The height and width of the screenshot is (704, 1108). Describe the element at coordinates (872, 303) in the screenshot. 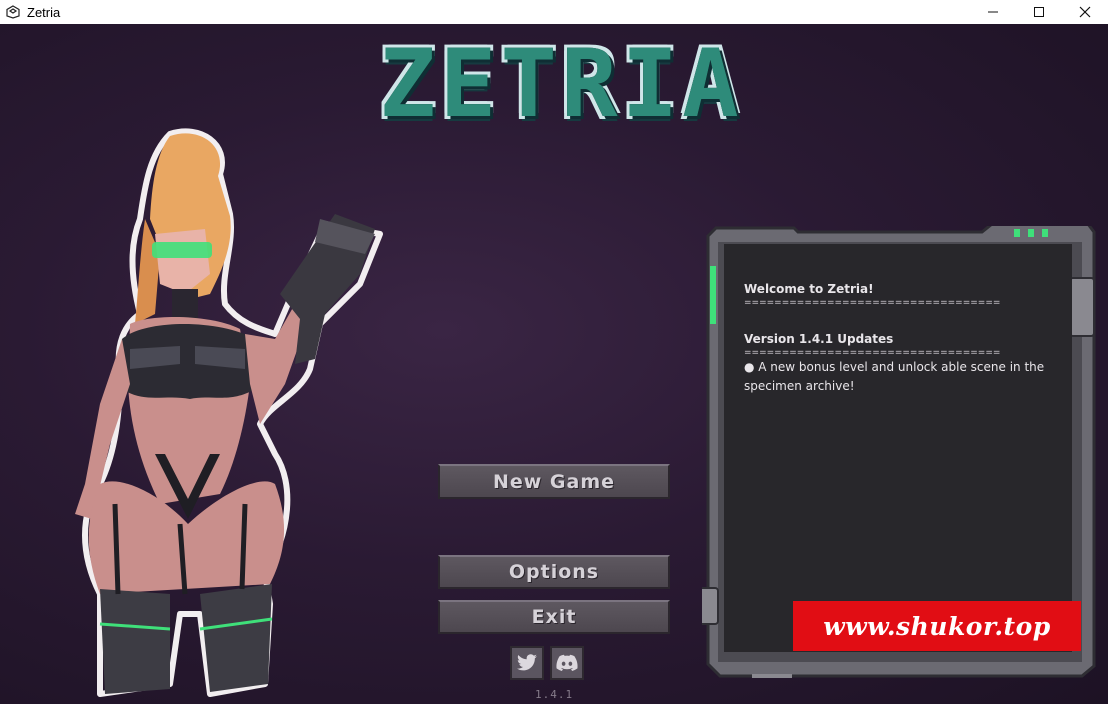

I see `welcome-rule: ==================================` at that location.